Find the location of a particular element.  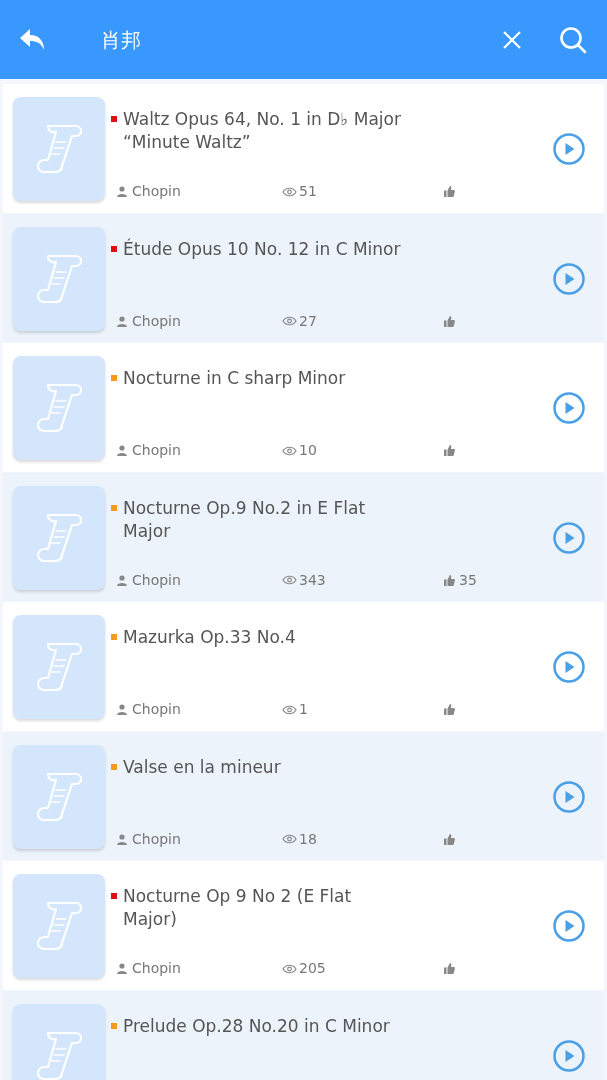

song-row: Prelude Op.28 No.20 in C Minor is located at coordinates (303, 1035).